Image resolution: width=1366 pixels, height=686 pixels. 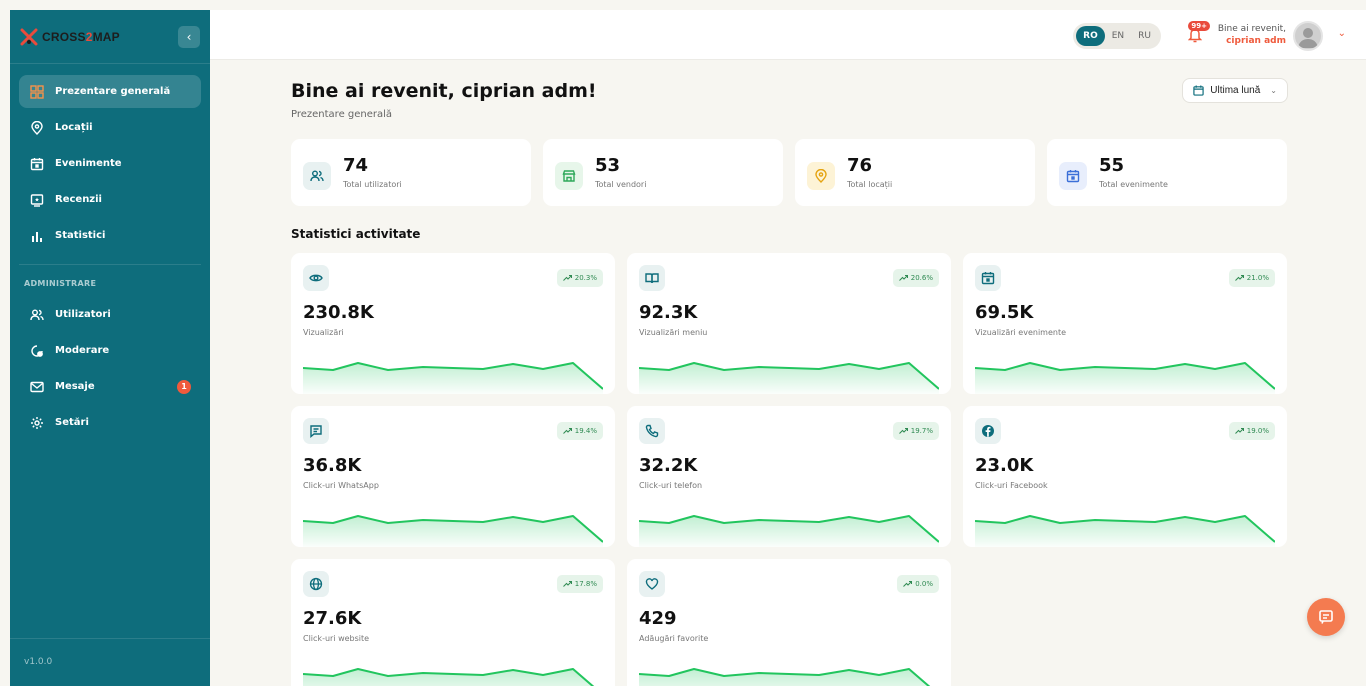 I want to click on trend-value: 21.0%, so click(x=1257, y=278).